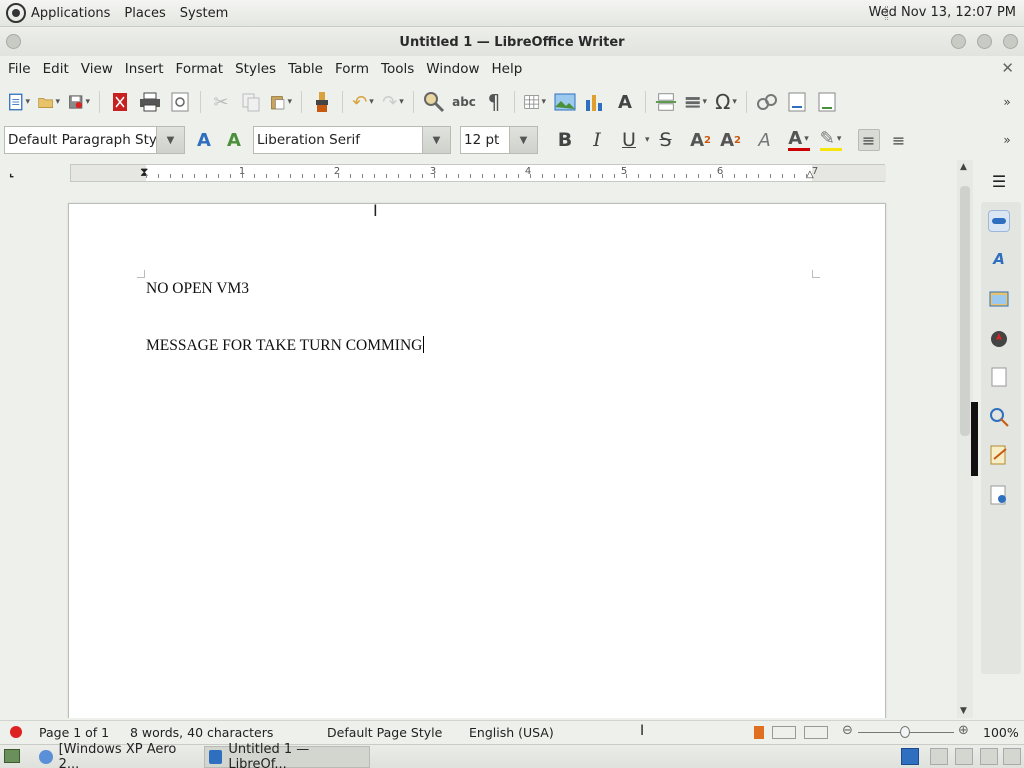  Describe the element at coordinates (251, 102) in the screenshot. I see `copy-icon` at that location.